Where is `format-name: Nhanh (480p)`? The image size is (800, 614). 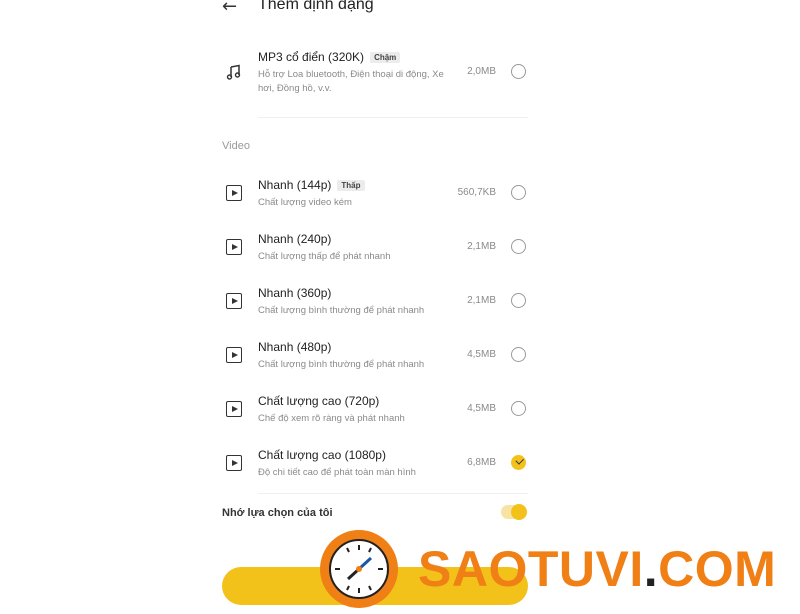 format-name: Nhanh (480p) is located at coordinates (295, 347).